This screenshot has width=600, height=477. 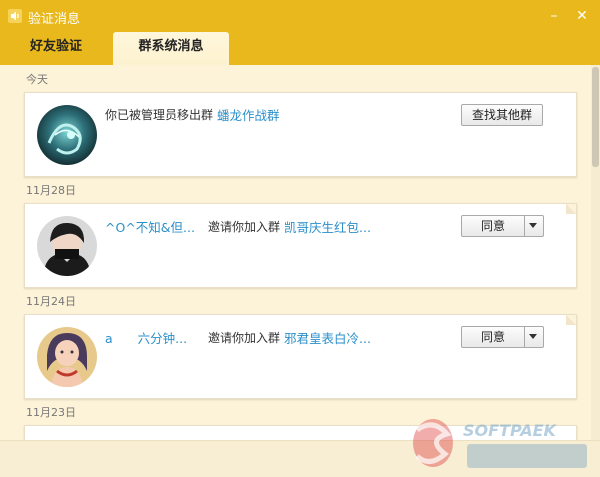 I want to click on scrollbar, so click(x=595, y=252).